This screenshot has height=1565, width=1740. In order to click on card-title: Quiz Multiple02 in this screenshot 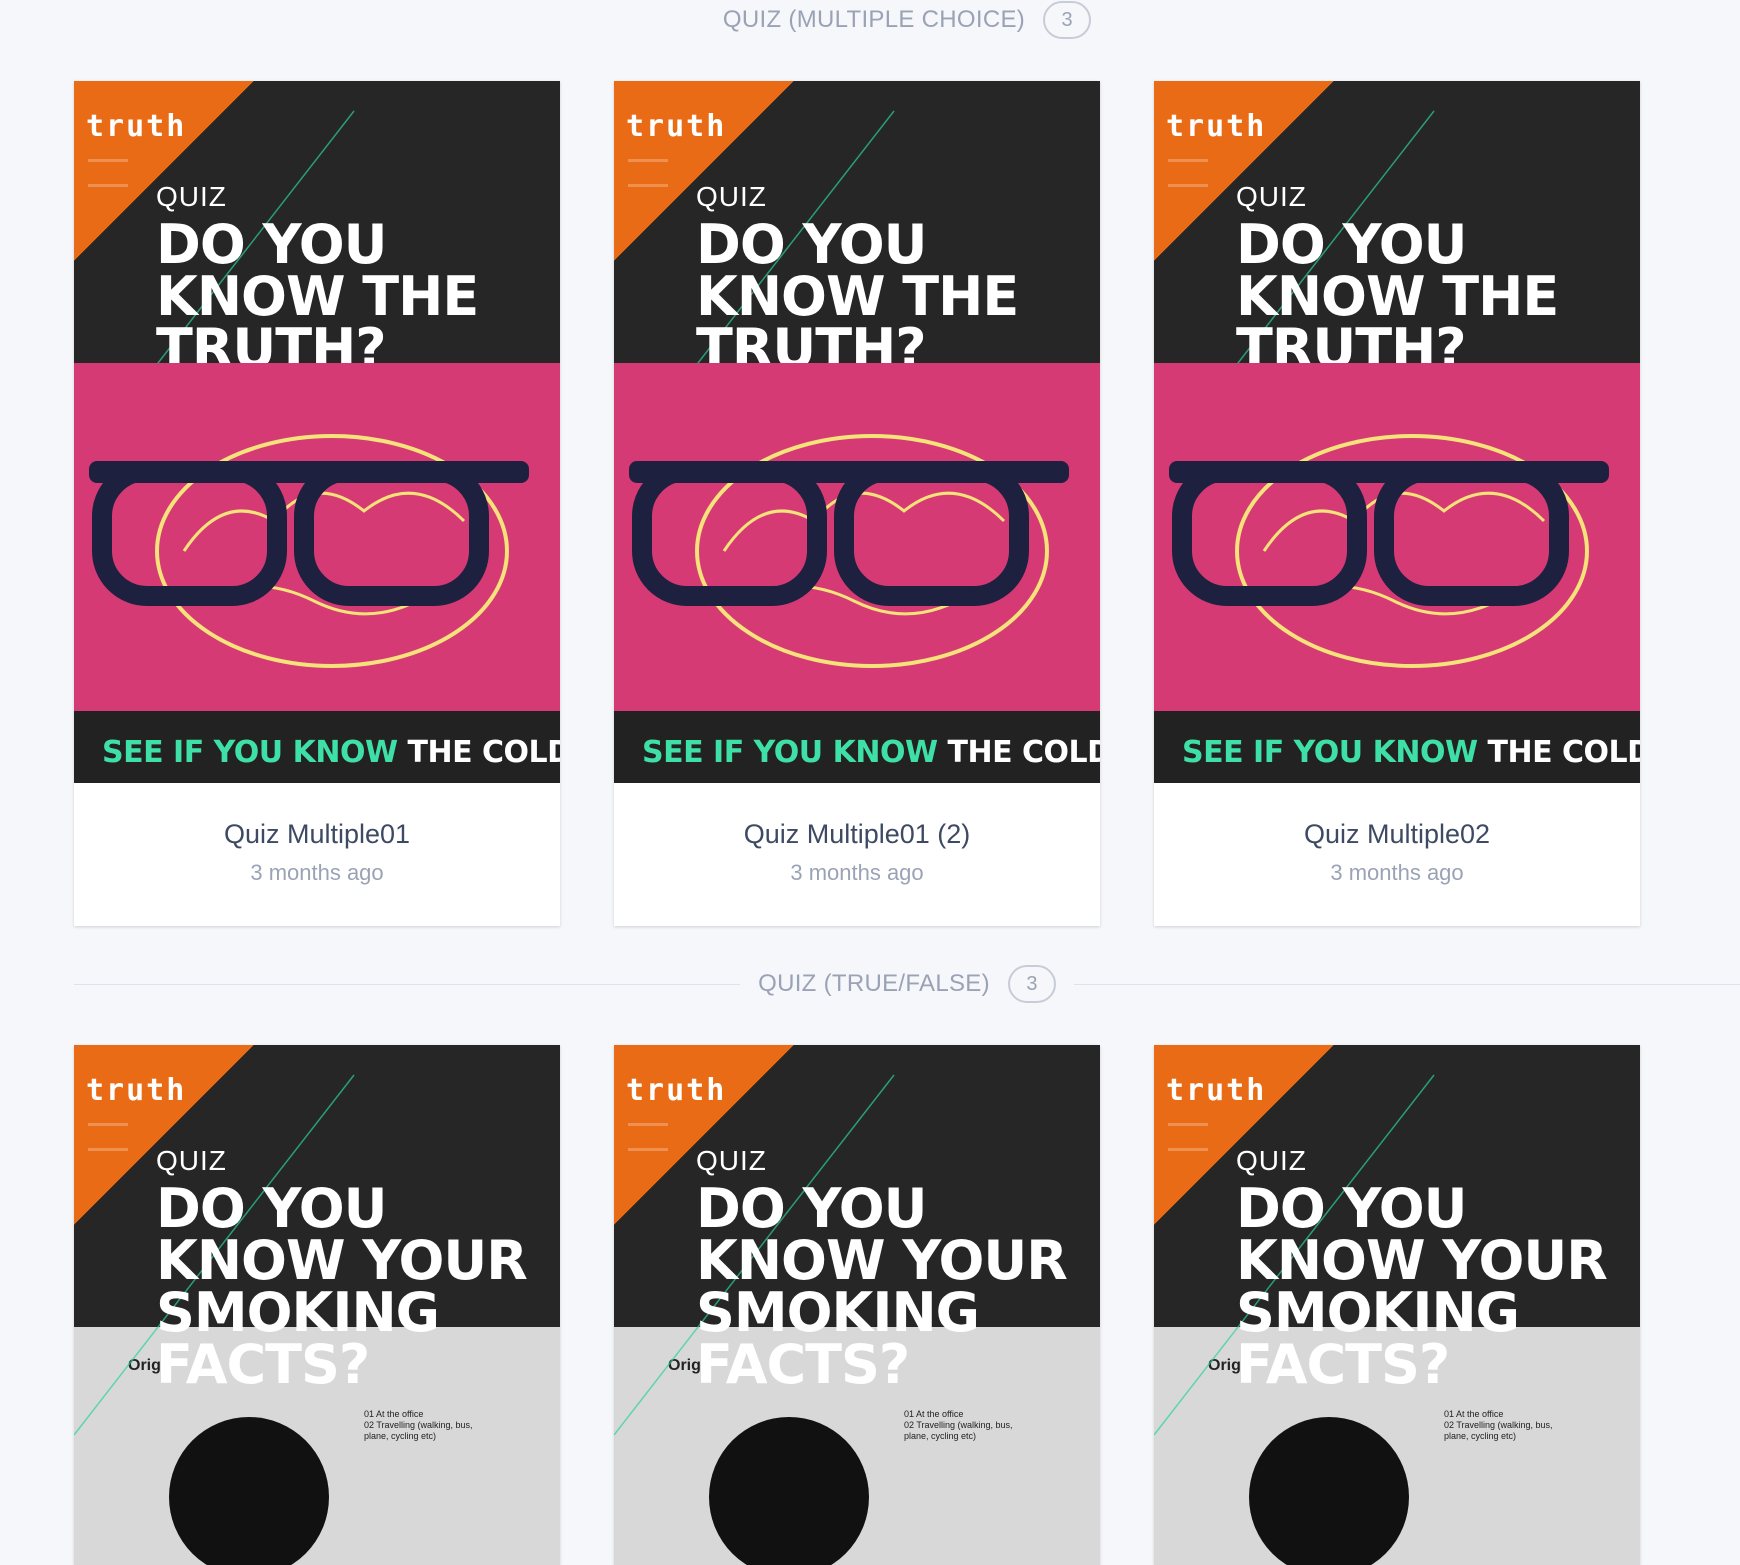, I will do `click(1397, 816)`.